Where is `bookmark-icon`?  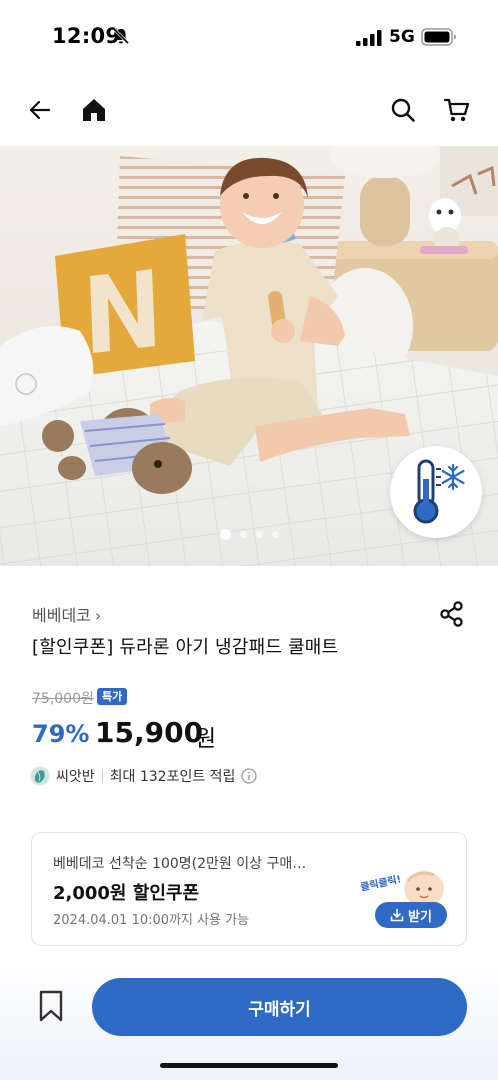
bookmark-icon is located at coordinates (51, 1006).